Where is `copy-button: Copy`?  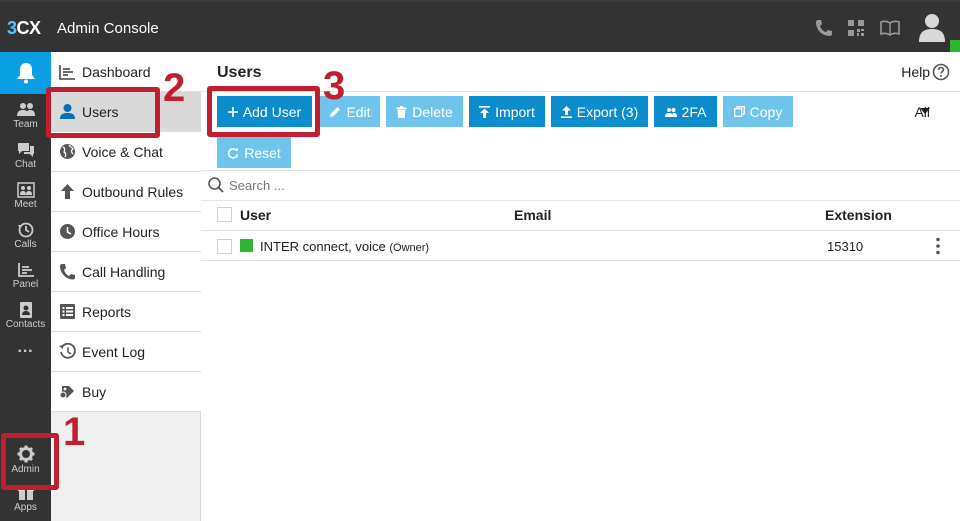
copy-button: Copy is located at coordinates (758, 111).